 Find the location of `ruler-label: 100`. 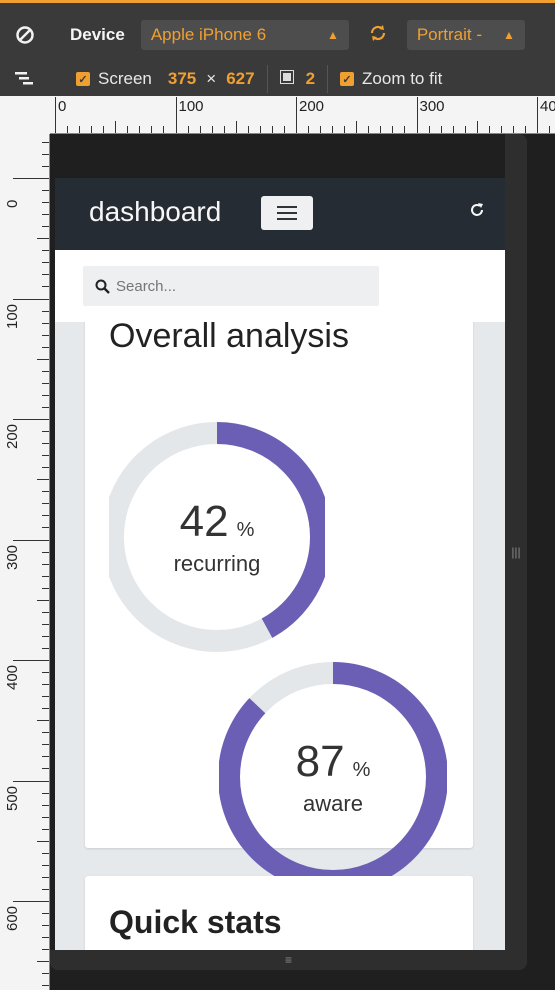

ruler-label: 100 is located at coordinates (12, 316).